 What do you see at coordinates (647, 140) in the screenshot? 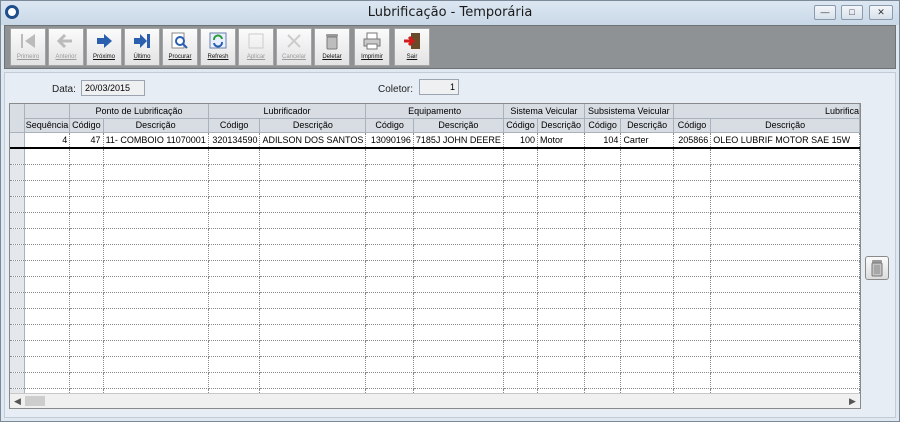
I see `cell-subsistema-descricao: Carter` at bounding box center [647, 140].